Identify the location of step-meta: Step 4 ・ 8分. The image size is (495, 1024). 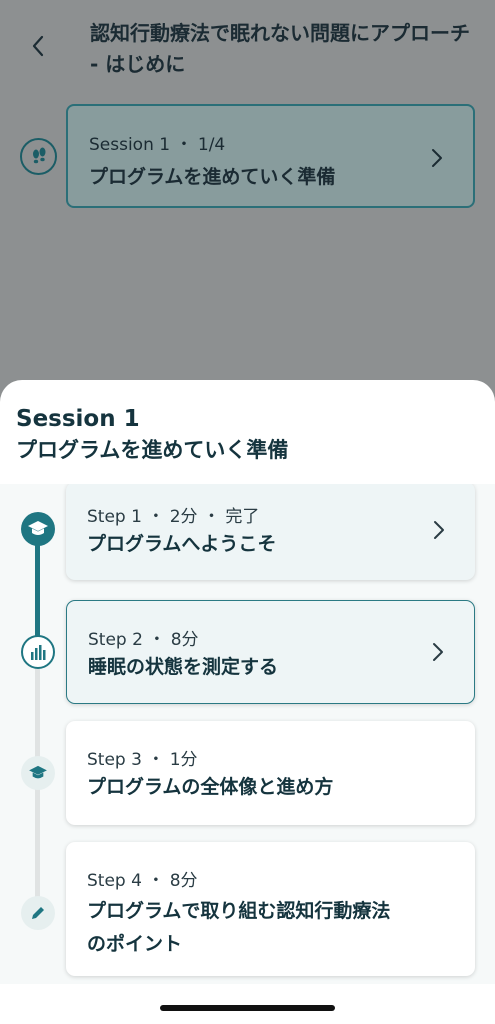
(142, 881).